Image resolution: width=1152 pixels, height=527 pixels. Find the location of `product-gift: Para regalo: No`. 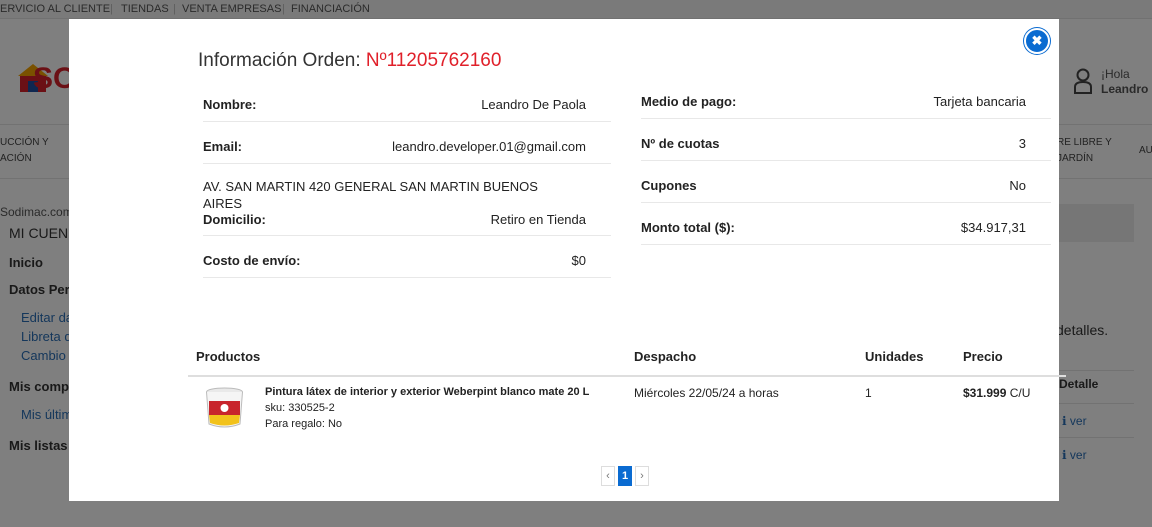

product-gift: Para regalo: No is located at coordinates (304, 424).